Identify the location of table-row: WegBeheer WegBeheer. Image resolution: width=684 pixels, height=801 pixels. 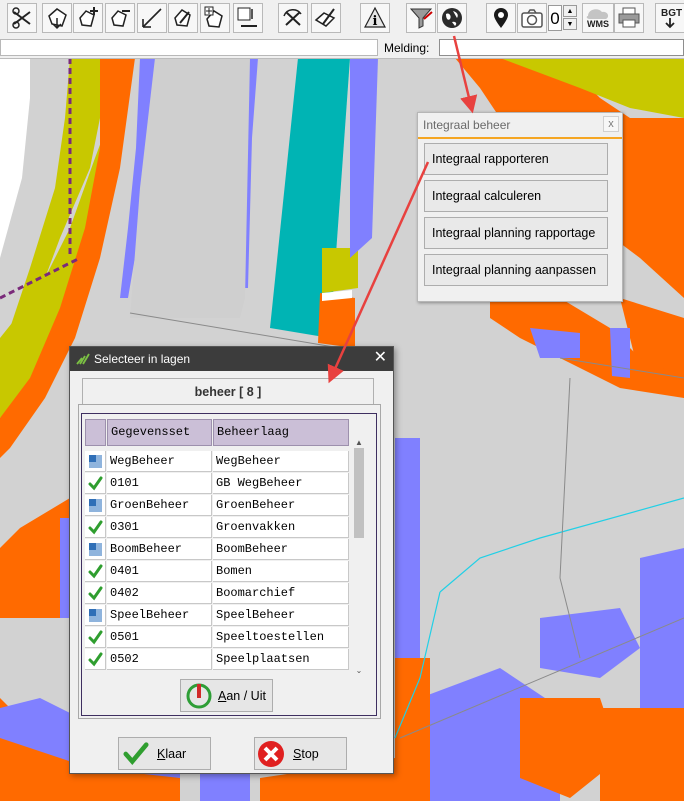
(219, 462).